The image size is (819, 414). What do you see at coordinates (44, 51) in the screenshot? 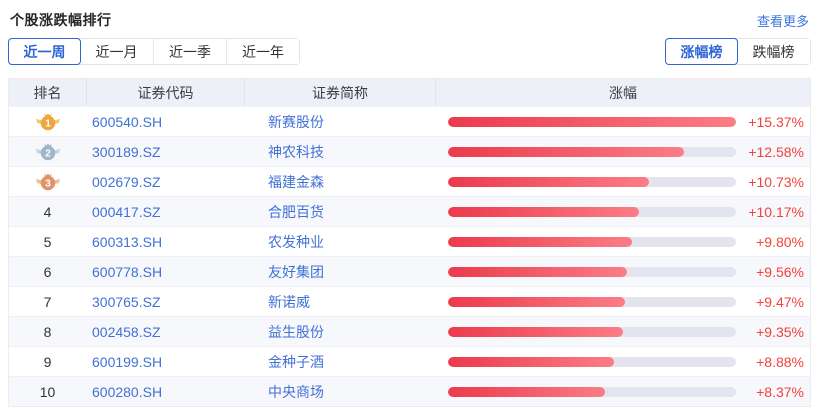
I see `tab-period-1: 近一周` at bounding box center [44, 51].